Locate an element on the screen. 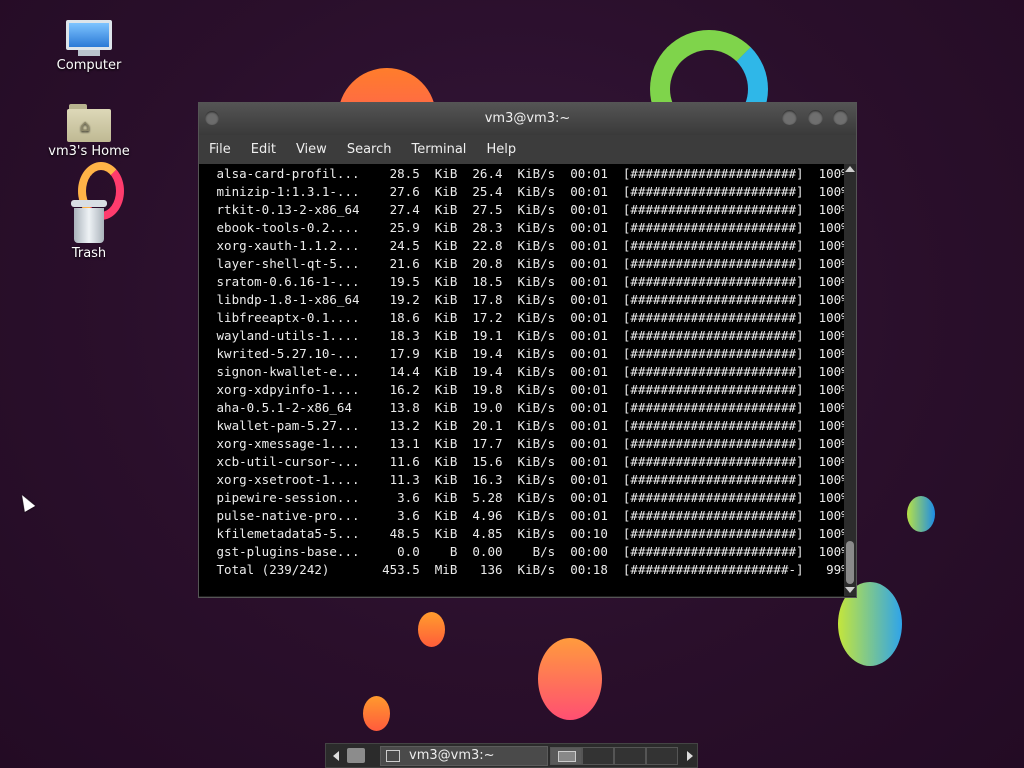 The width and height of the screenshot is (1024, 768). menu-edit: Edit is located at coordinates (263, 149).